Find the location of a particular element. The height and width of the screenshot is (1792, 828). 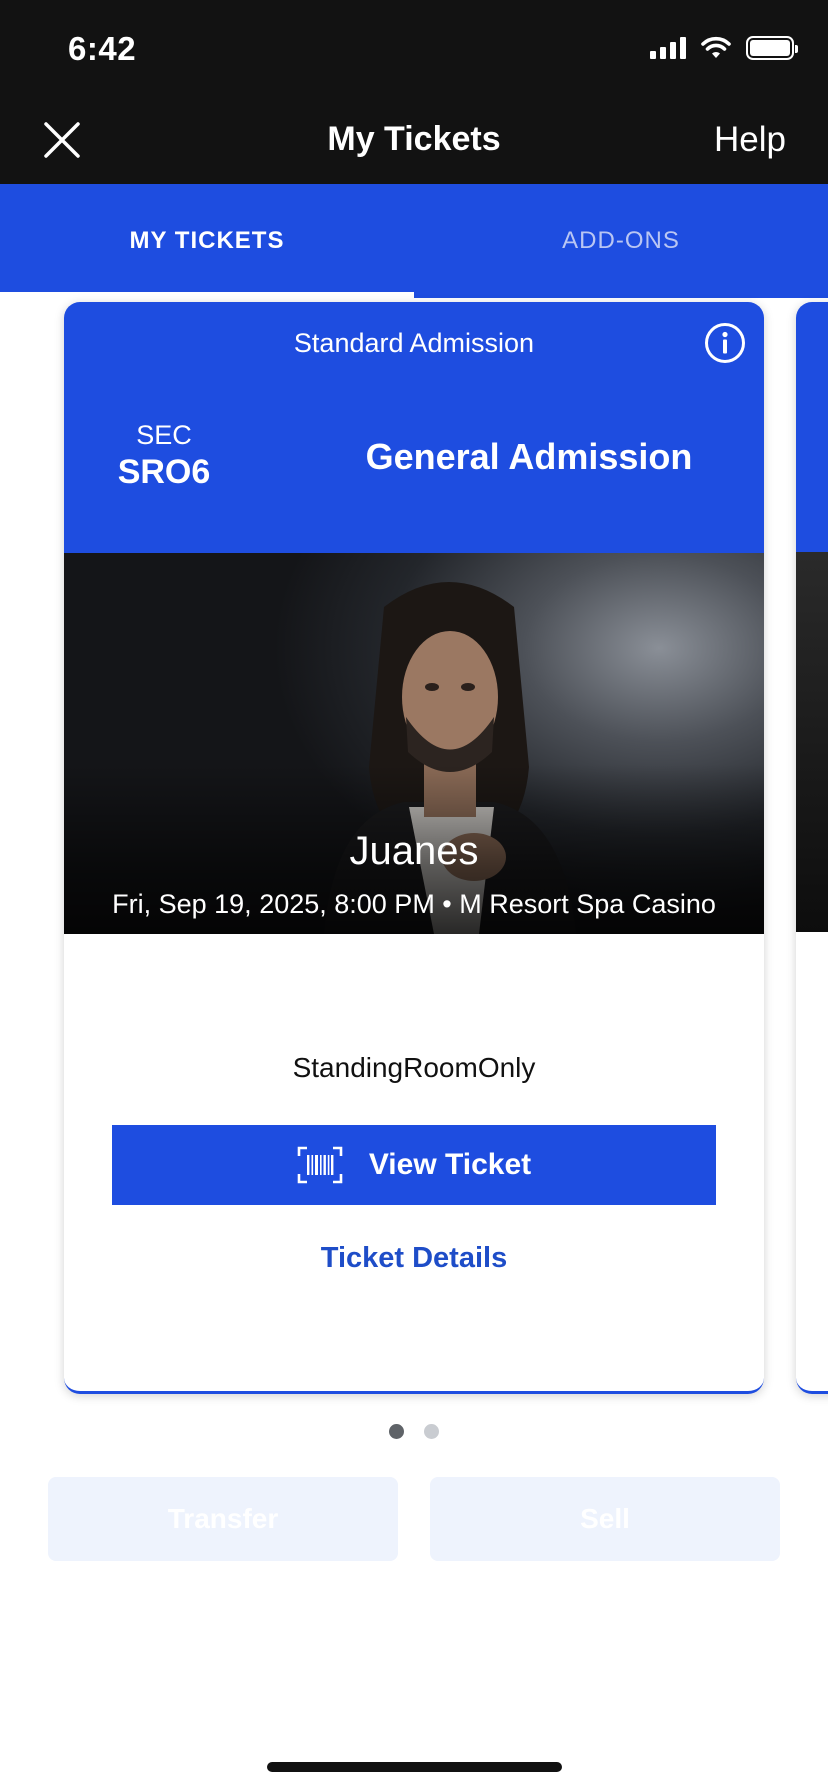

tab-my-tickets: MY TICKETS is located at coordinates (207, 241).